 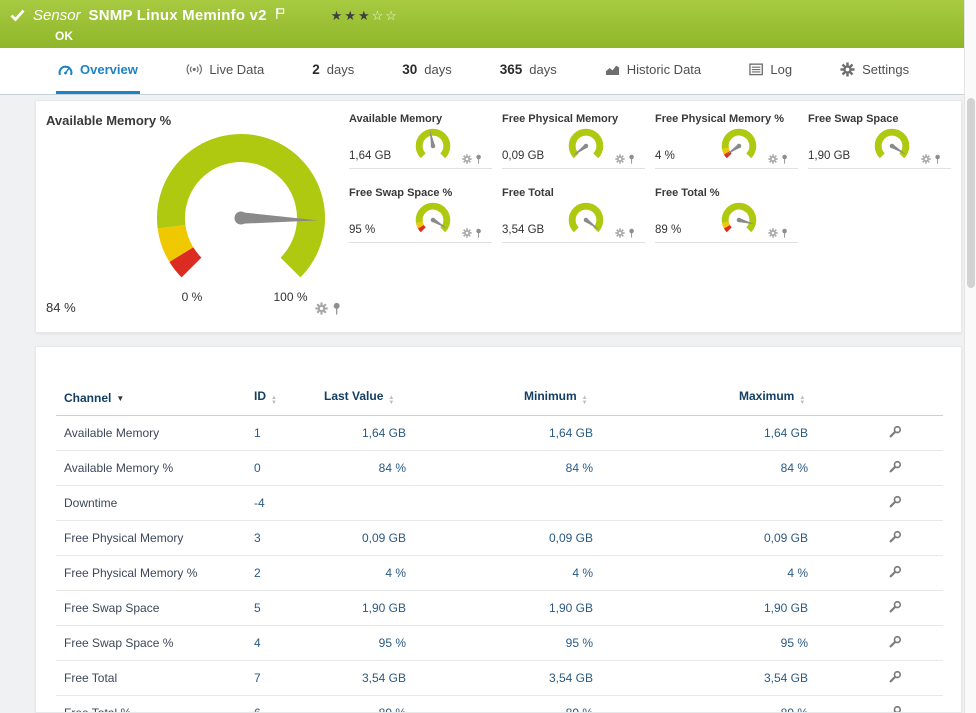 I want to click on mini-gauge-free-physical-memory: Free Physical Memory 0,09 GB, so click(x=573, y=141).